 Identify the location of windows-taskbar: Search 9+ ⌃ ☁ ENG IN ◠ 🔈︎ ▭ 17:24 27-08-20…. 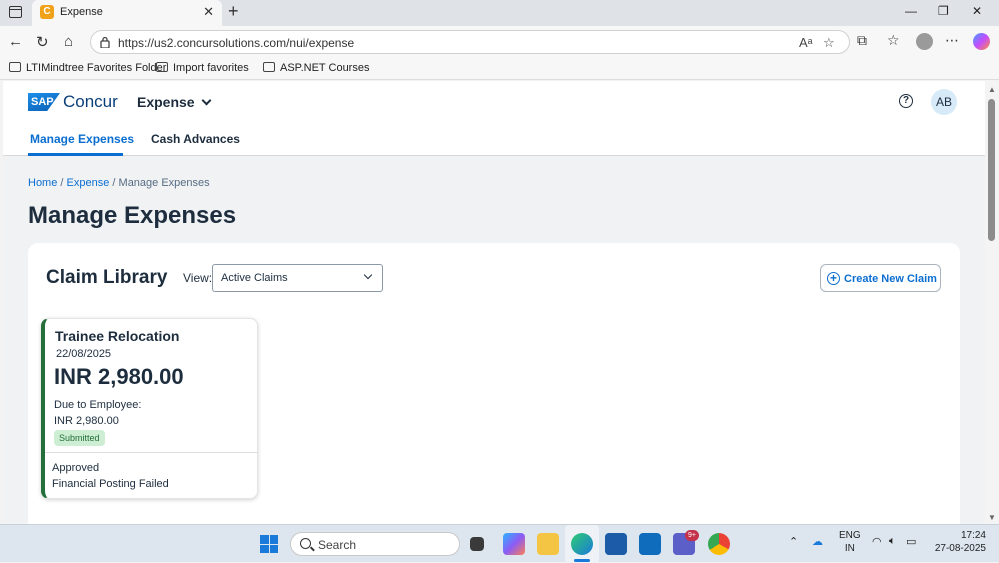
(499, 543).